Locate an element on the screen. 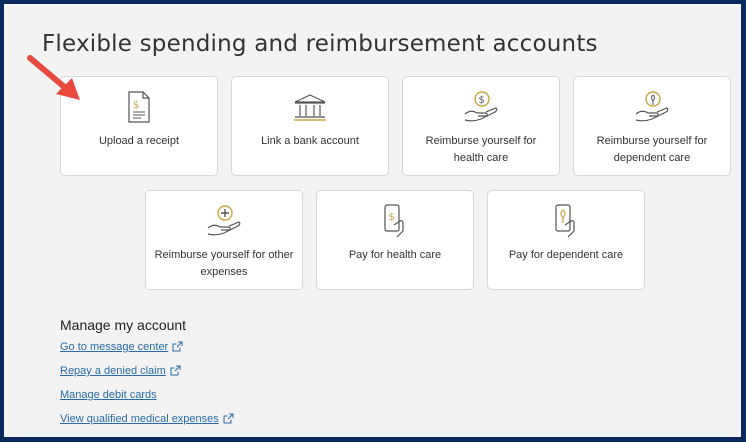 This screenshot has height=442, width=746. hand-plus-icon is located at coordinates (224, 221).